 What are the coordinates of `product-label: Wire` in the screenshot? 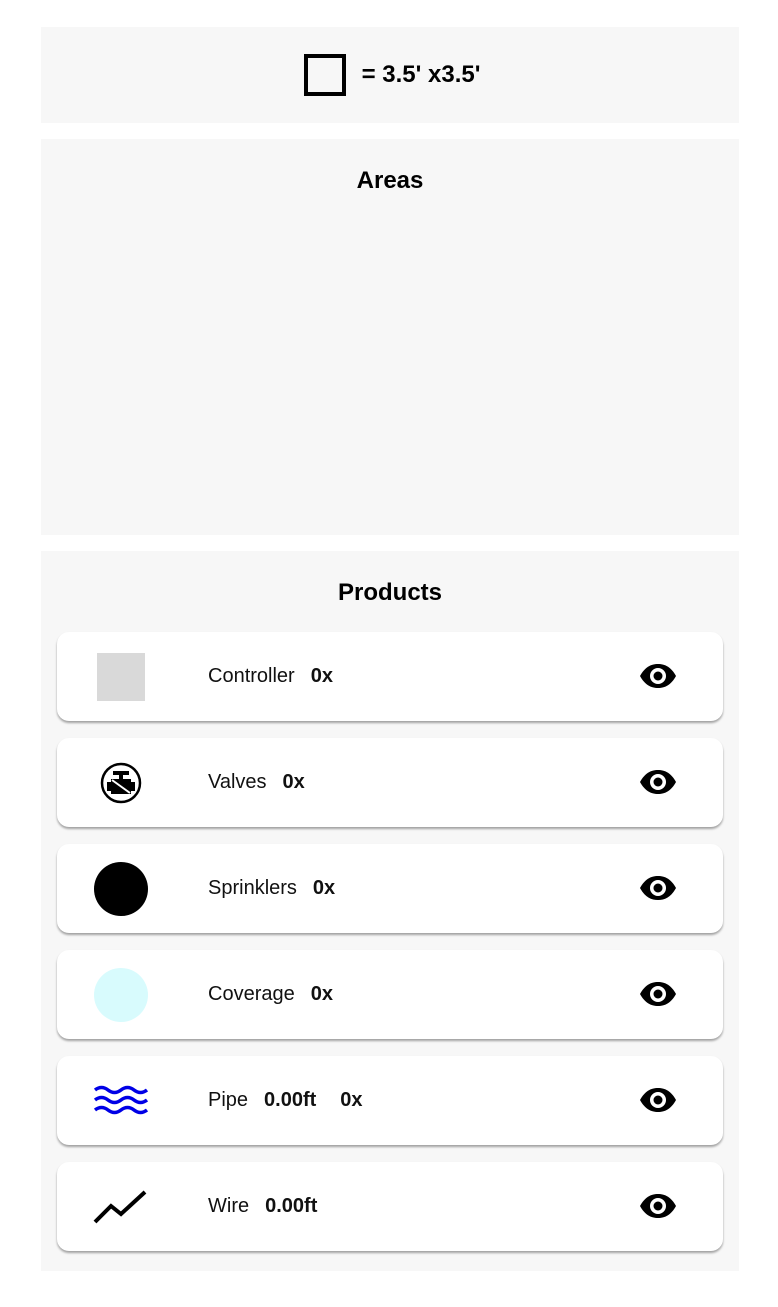 It's located at (229, 1206).